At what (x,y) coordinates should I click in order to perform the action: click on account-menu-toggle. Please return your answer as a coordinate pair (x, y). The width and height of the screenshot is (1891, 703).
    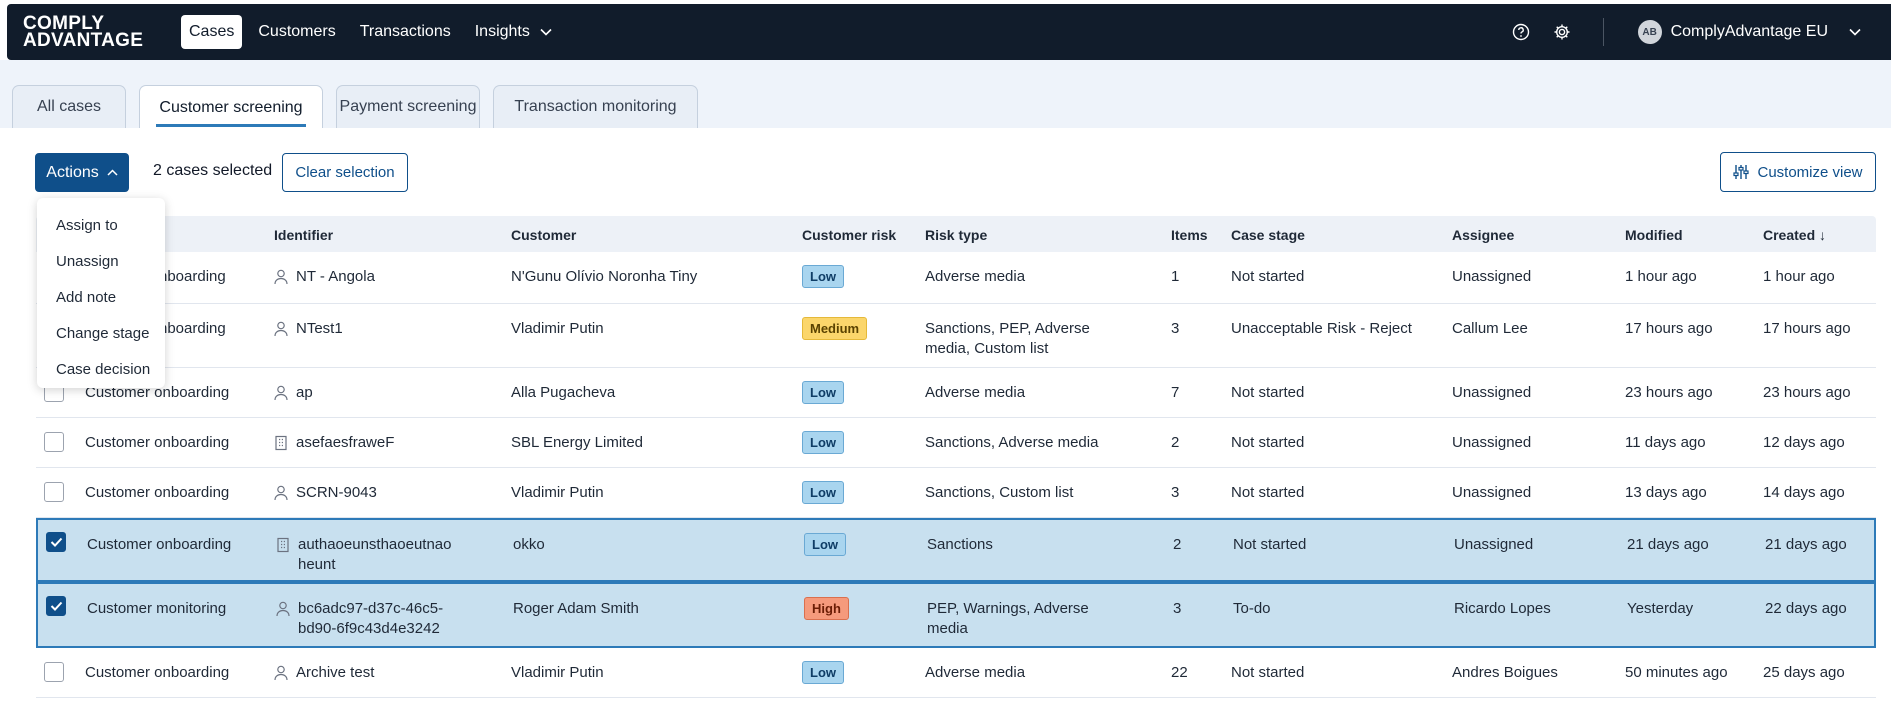
    Looking at the image, I should click on (1855, 32).